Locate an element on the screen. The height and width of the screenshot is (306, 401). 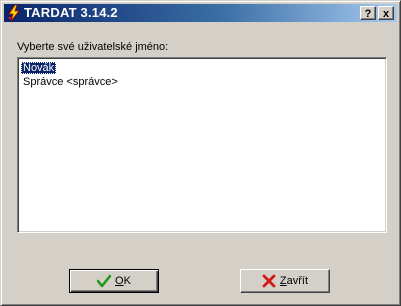
red-x-icon is located at coordinates (269, 281).